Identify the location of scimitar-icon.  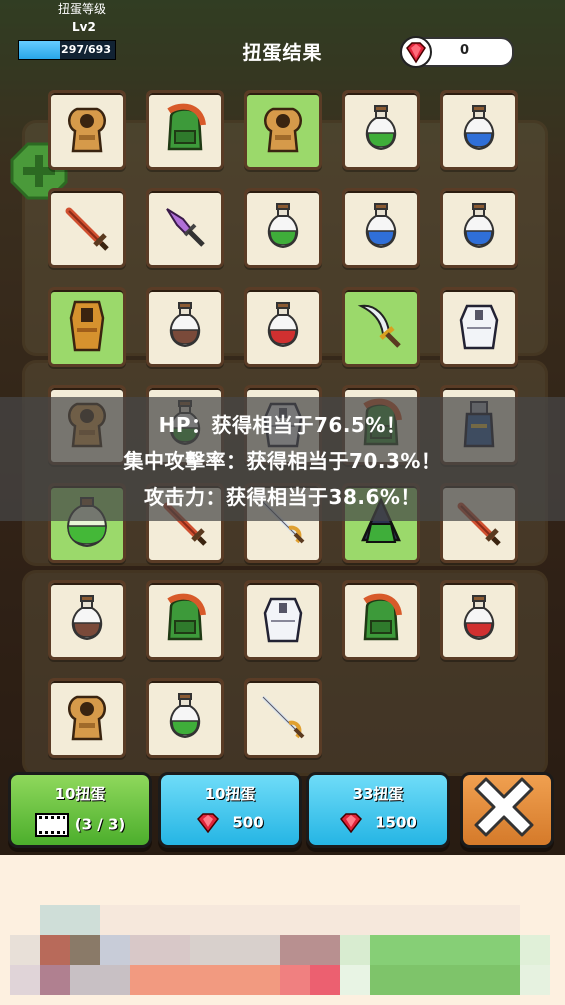
(379, 326).